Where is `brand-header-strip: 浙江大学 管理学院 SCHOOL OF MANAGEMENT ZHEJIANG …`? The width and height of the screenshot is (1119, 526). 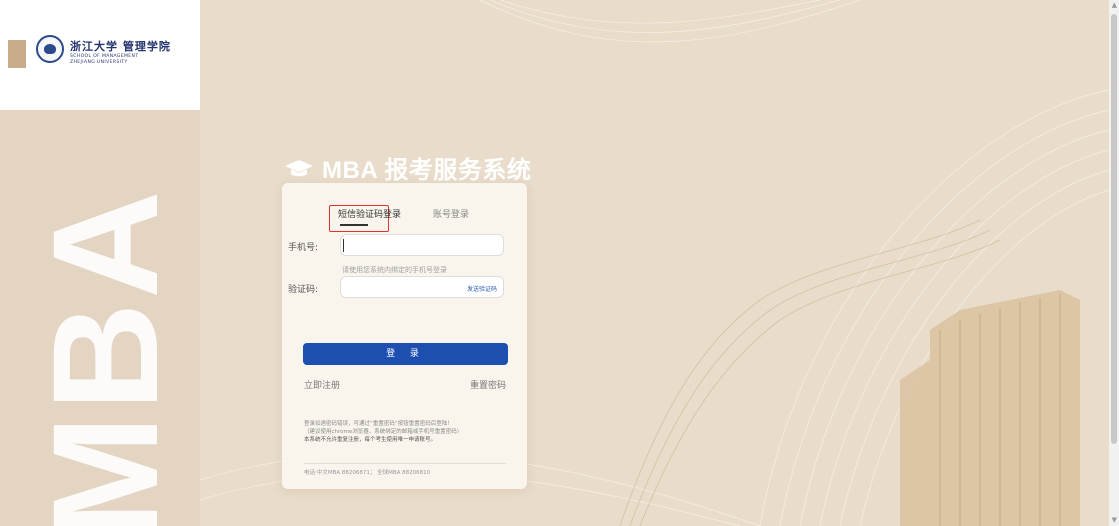
brand-header-strip: 浙江大学 管理学院 SCHOOL OF MANAGEMENT ZHEJIANG … is located at coordinates (100, 55).